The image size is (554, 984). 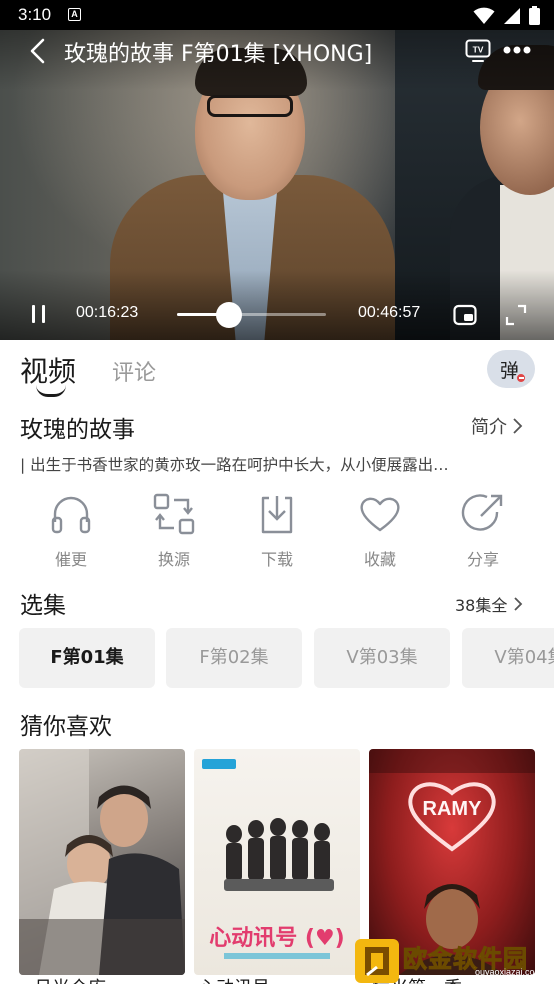 What do you see at coordinates (521, 378) in the screenshot?
I see `danmu-off-icon` at bounding box center [521, 378].